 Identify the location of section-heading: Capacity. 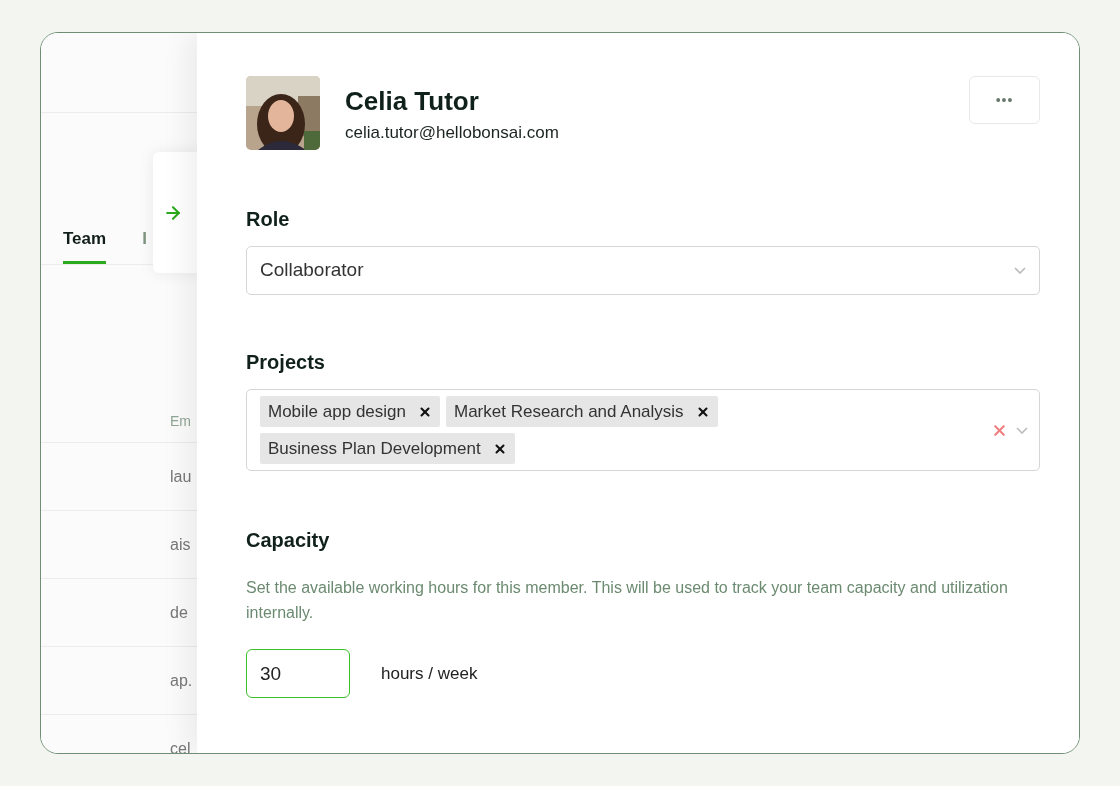
(288, 540).